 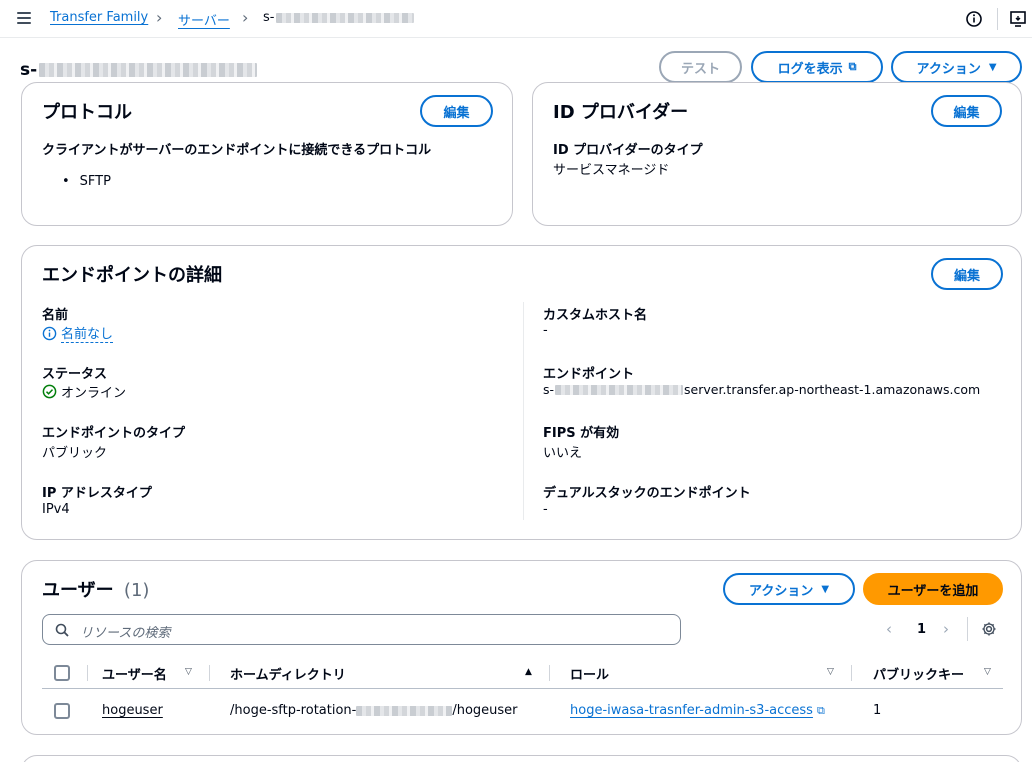 I want to click on identity-provider-card: ID プロバイダー 編集 ID プロバイダーのタイプ サービスマネージド, so click(x=777, y=154).